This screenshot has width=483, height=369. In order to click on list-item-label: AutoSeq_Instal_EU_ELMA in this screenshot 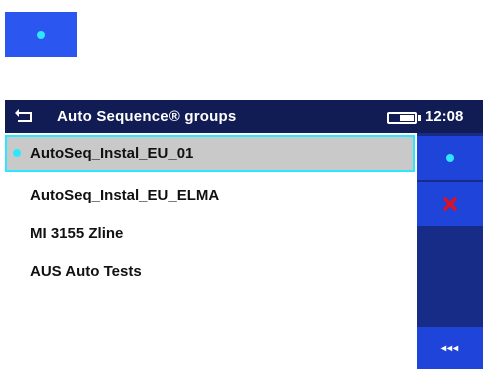, I will do `click(125, 195)`.